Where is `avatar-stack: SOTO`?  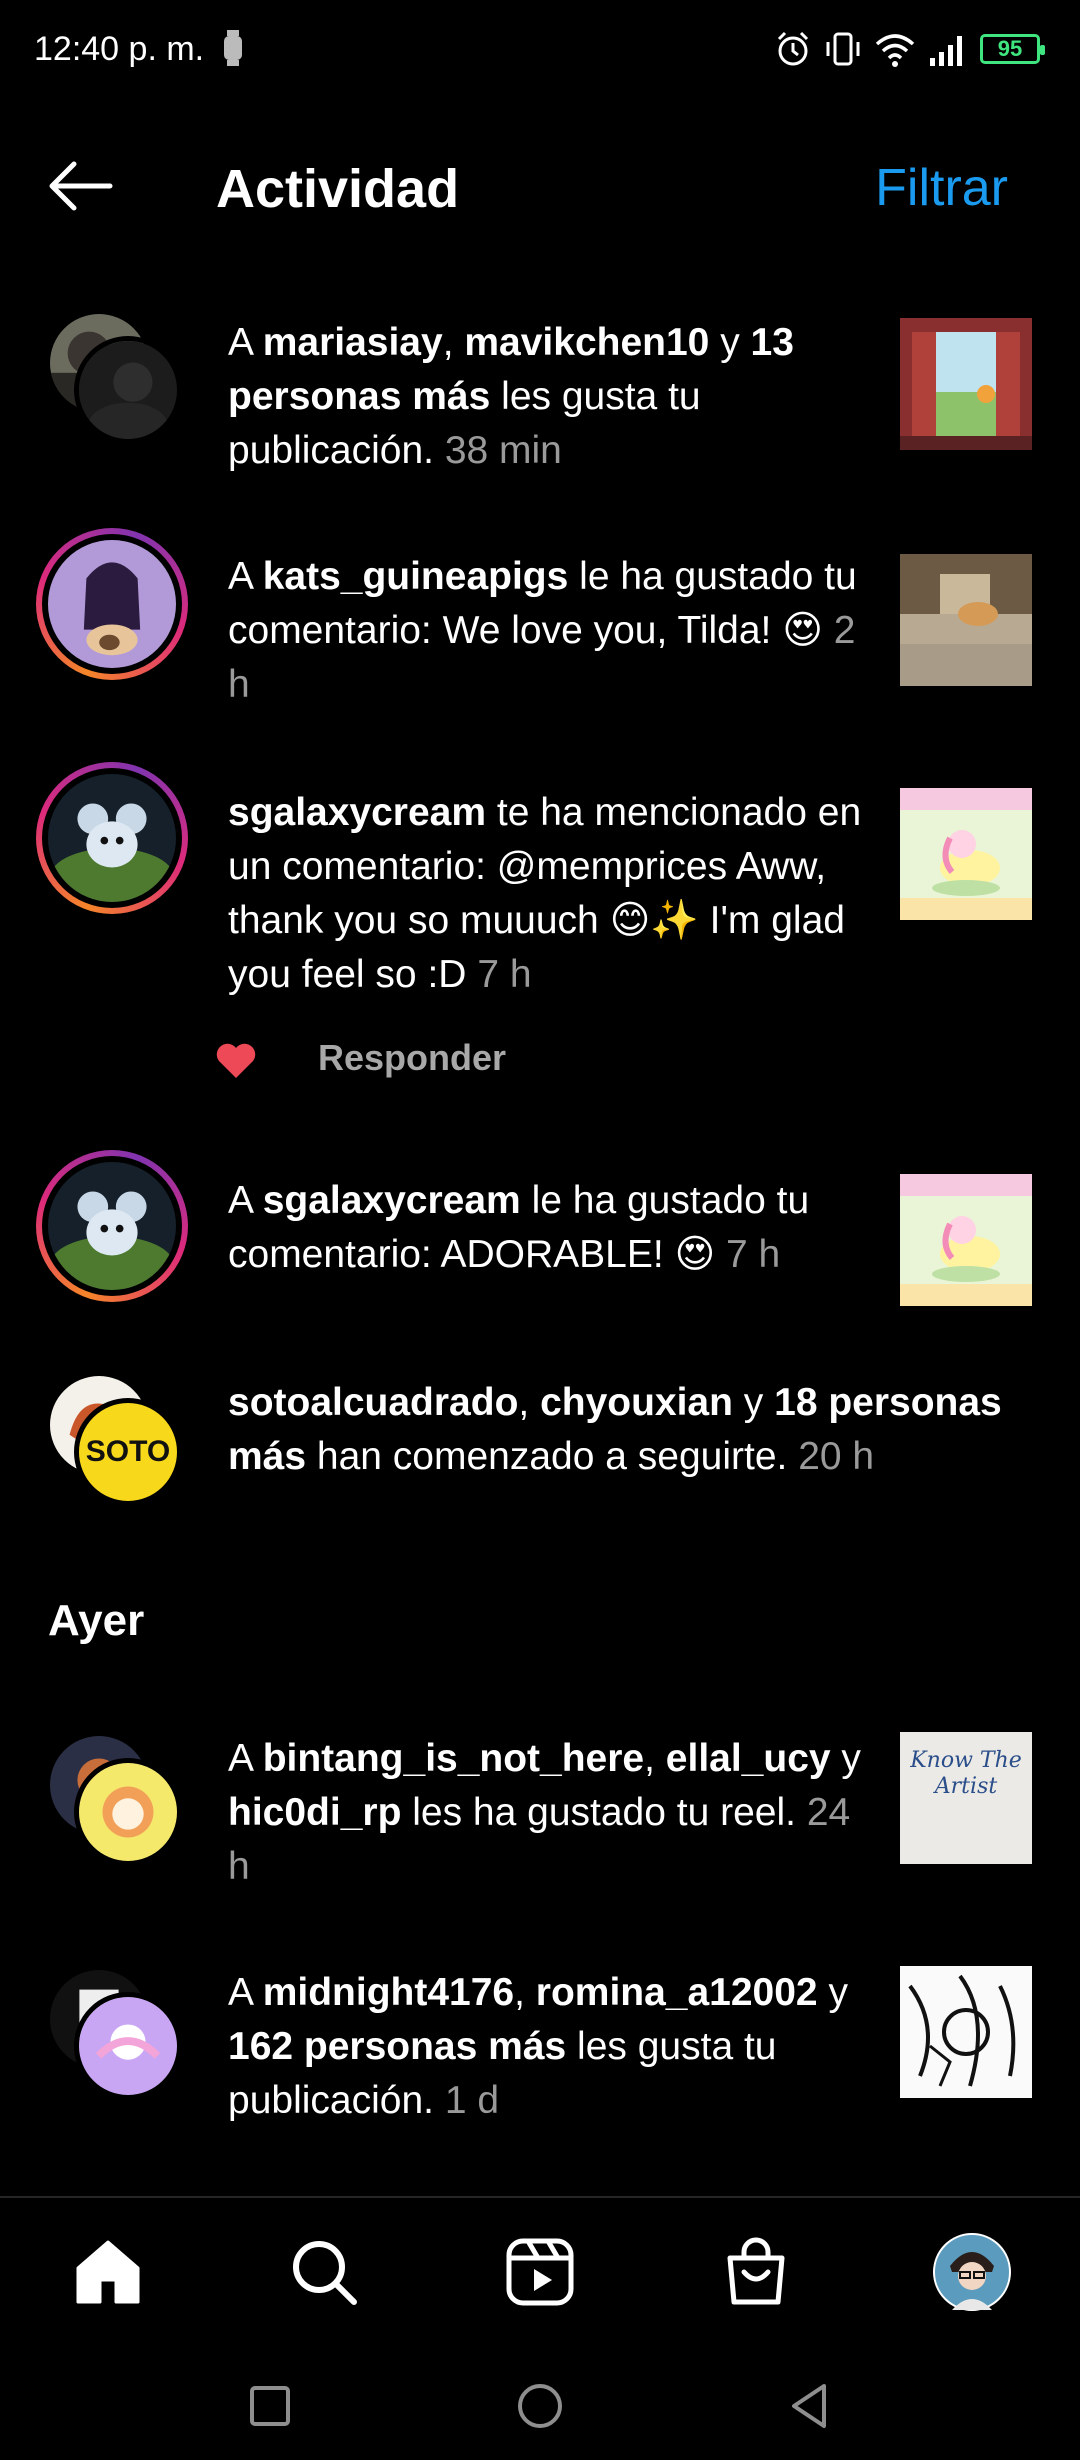
avatar-stack: SOTO is located at coordinates (111, 1447).